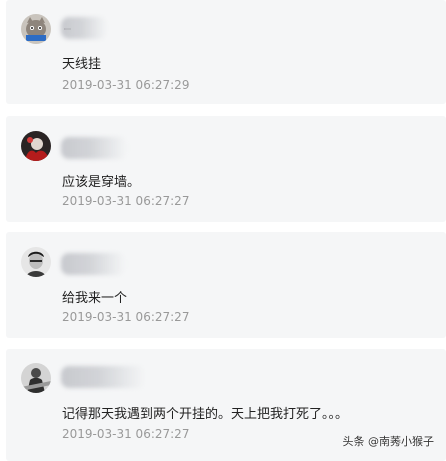 The height and width of the screenshot is (461, 446). What do you see at coordinates (95, 298) in the screenshot?
I see `comment-text: 给我来一个` at bounding box center [95, 298].